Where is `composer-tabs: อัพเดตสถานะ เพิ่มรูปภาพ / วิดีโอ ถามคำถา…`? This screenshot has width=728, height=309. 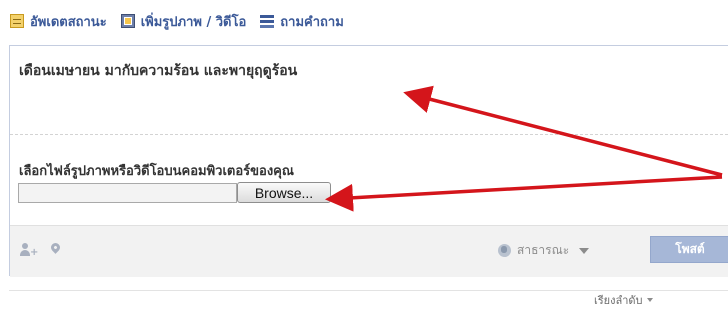 composer-tabs: อัพเดตสถานะ เพิ่มรูปภาพ / วิดีโอ ถามคำถา… is located at coordinates (177, 21).